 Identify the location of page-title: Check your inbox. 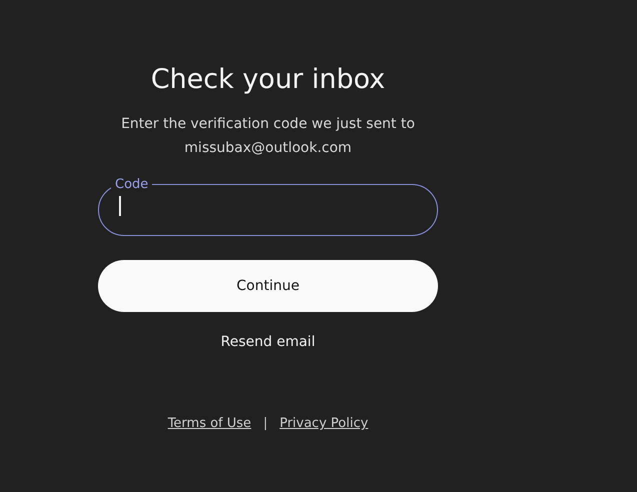
(268, 80).